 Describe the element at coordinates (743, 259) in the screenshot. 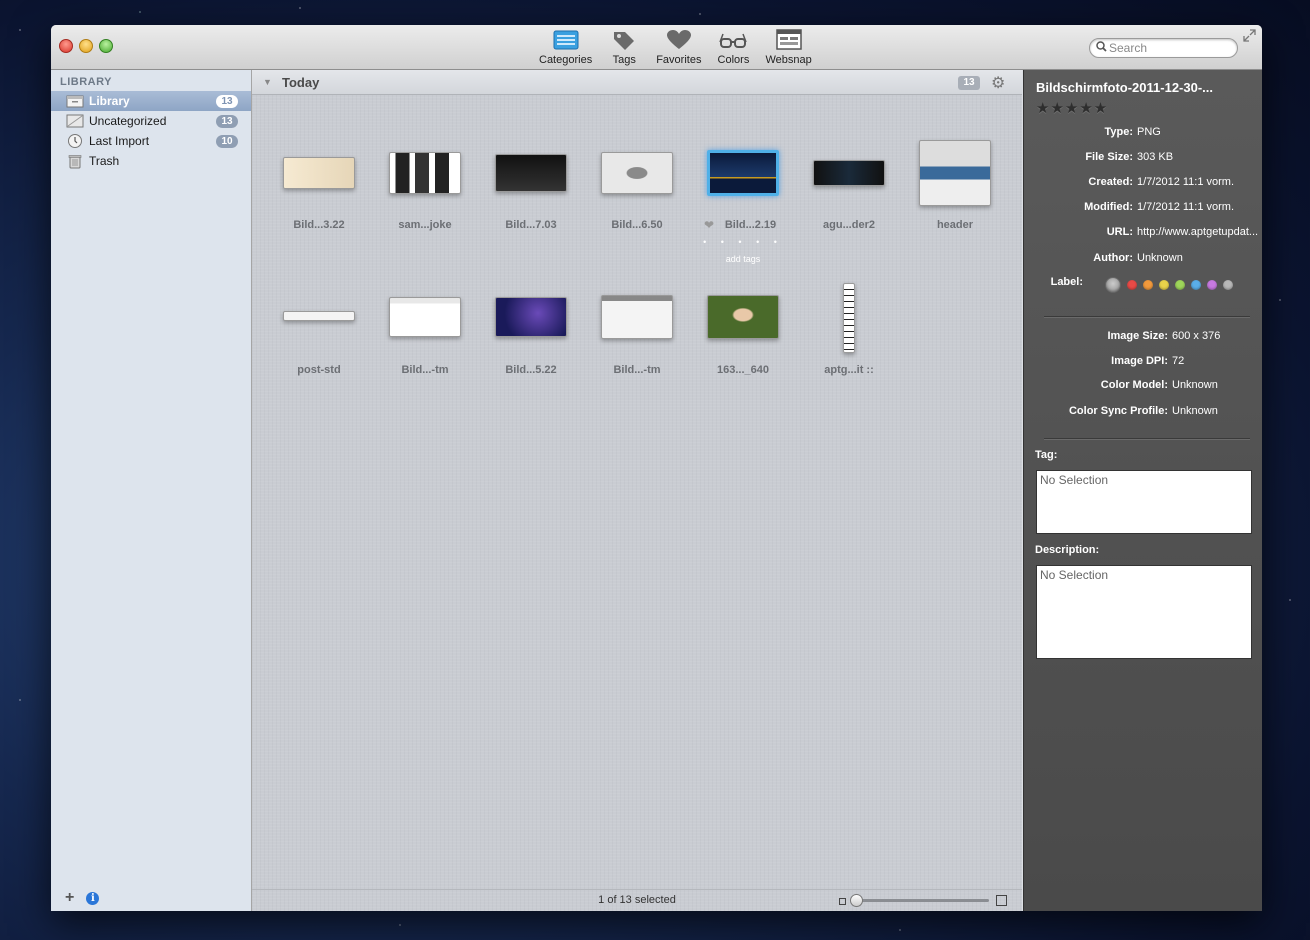

I see `add-tags-link: add tags` at that location.